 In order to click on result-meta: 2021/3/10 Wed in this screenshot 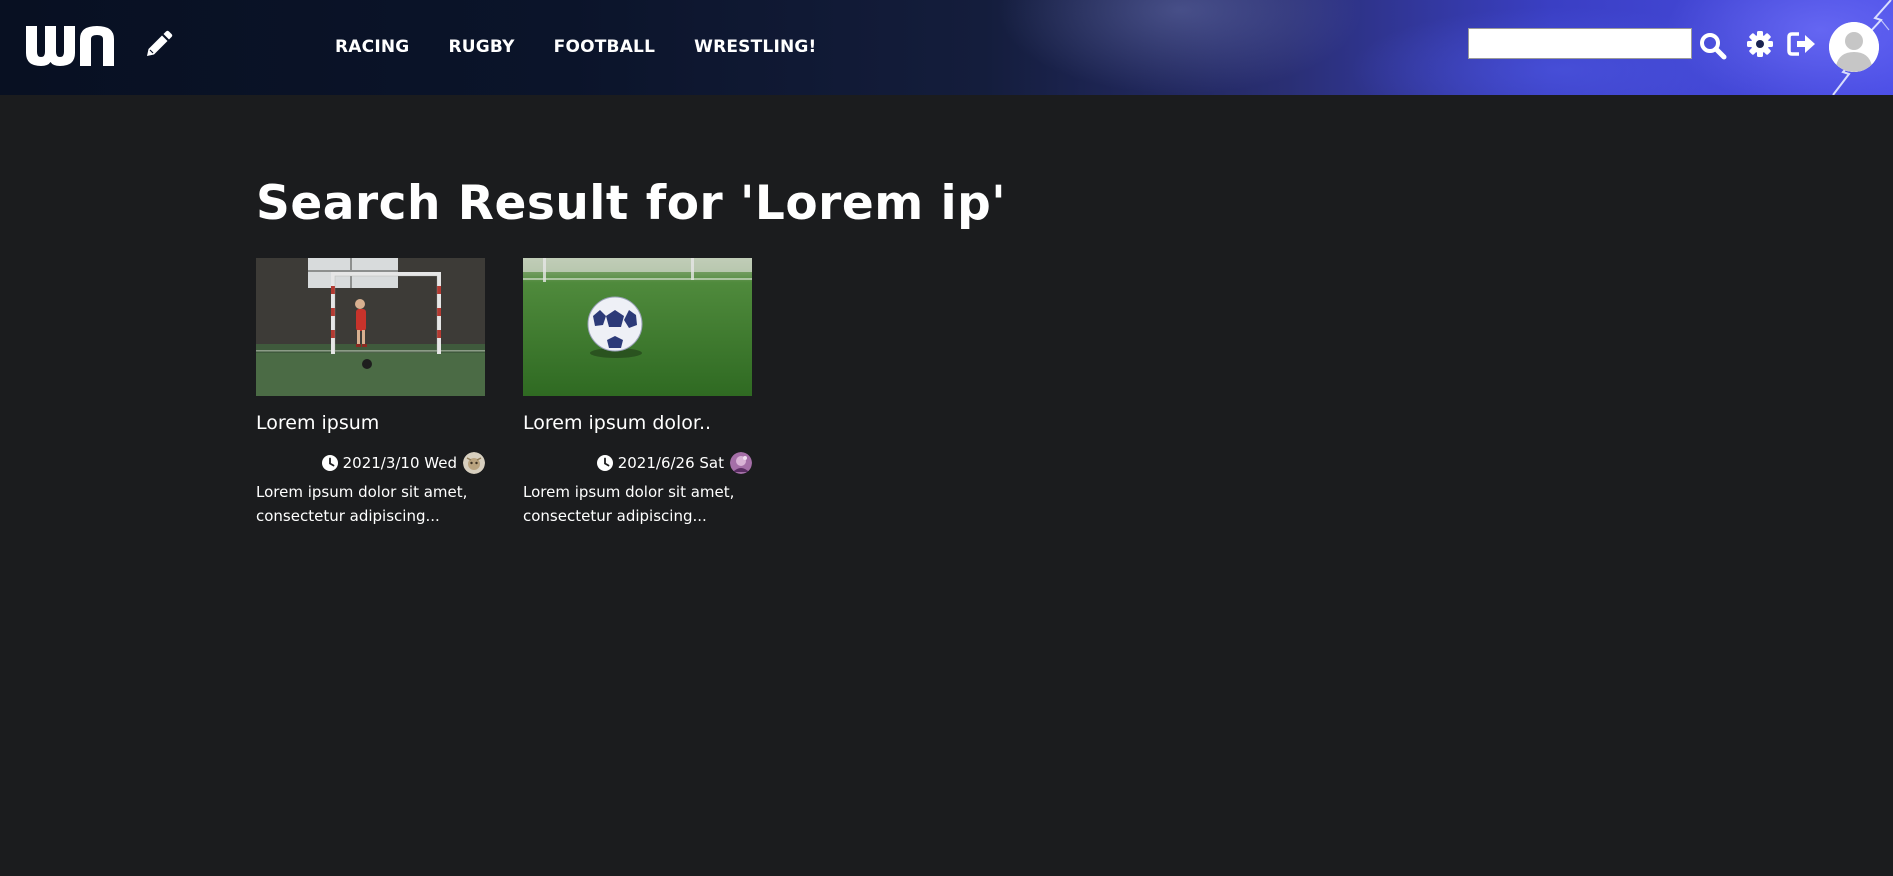, I will do `click(370, 463)`.